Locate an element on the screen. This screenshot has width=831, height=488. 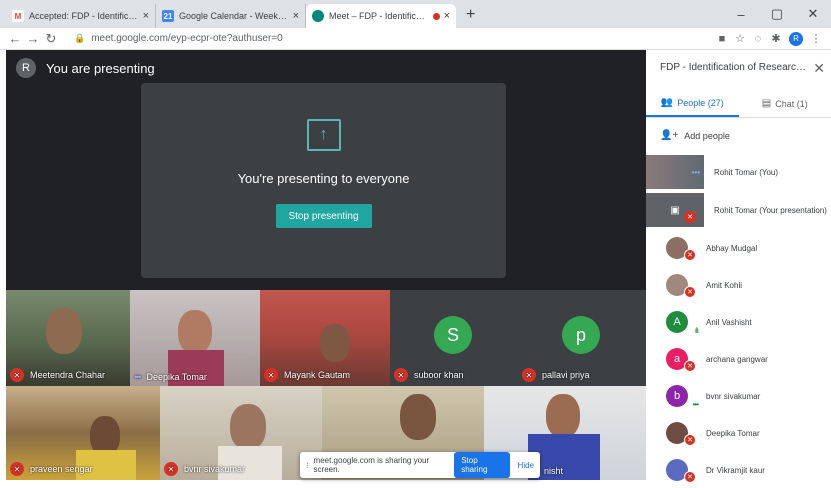
list-item: ✕ Deepika Tomar is located at coordinates (738, 433).